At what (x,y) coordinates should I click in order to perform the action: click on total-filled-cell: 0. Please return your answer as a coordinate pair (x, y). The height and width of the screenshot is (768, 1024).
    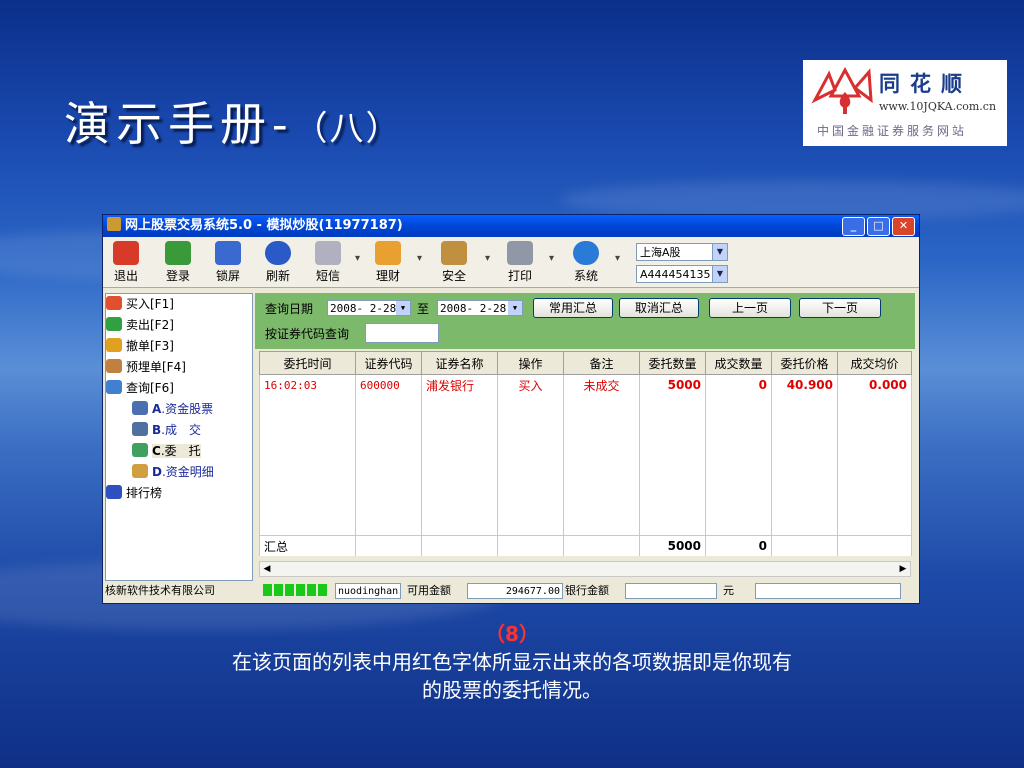
    Looking at the image, I should click on (738, 545).